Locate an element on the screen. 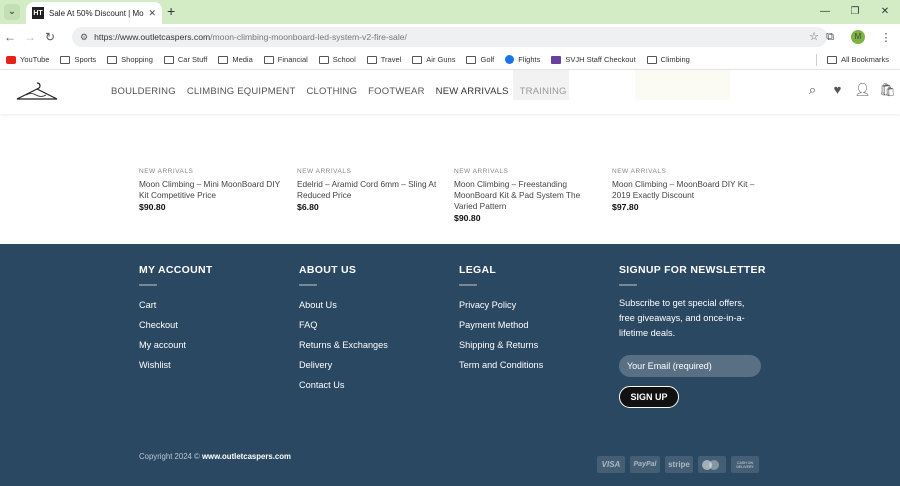 This screenshot has width=900, height=486. footer-link-checkout: Checkout is located at coordinates (176, 325).